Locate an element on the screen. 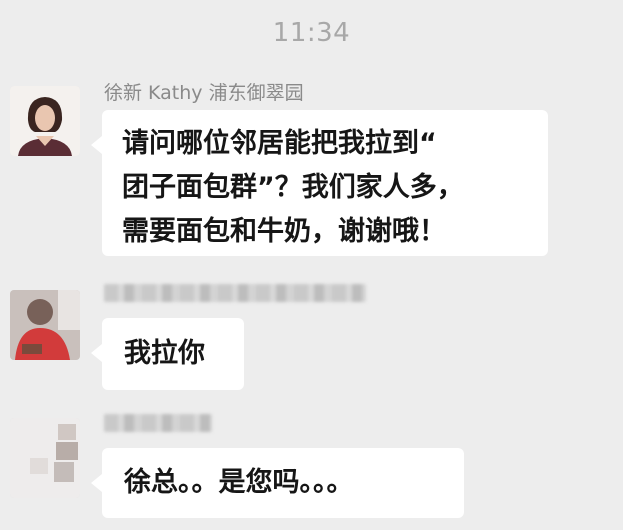 This screenshot has width=623, height=530. message-bubble: 徐总。。是您吗。。。 is located at coordinates (277, 483).